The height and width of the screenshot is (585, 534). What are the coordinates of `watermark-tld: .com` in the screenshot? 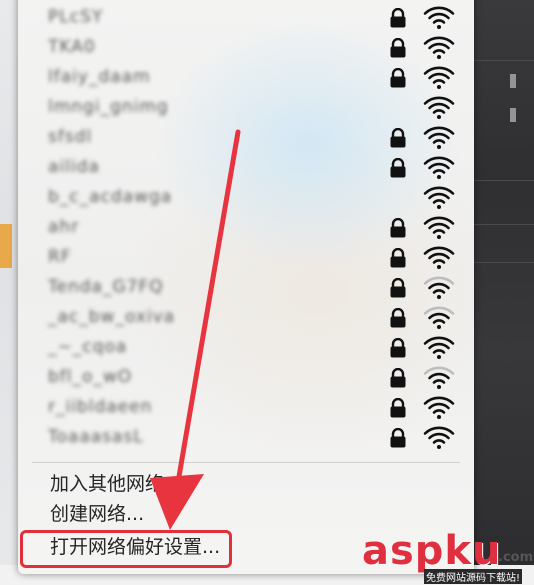 It's located at (516, 557).